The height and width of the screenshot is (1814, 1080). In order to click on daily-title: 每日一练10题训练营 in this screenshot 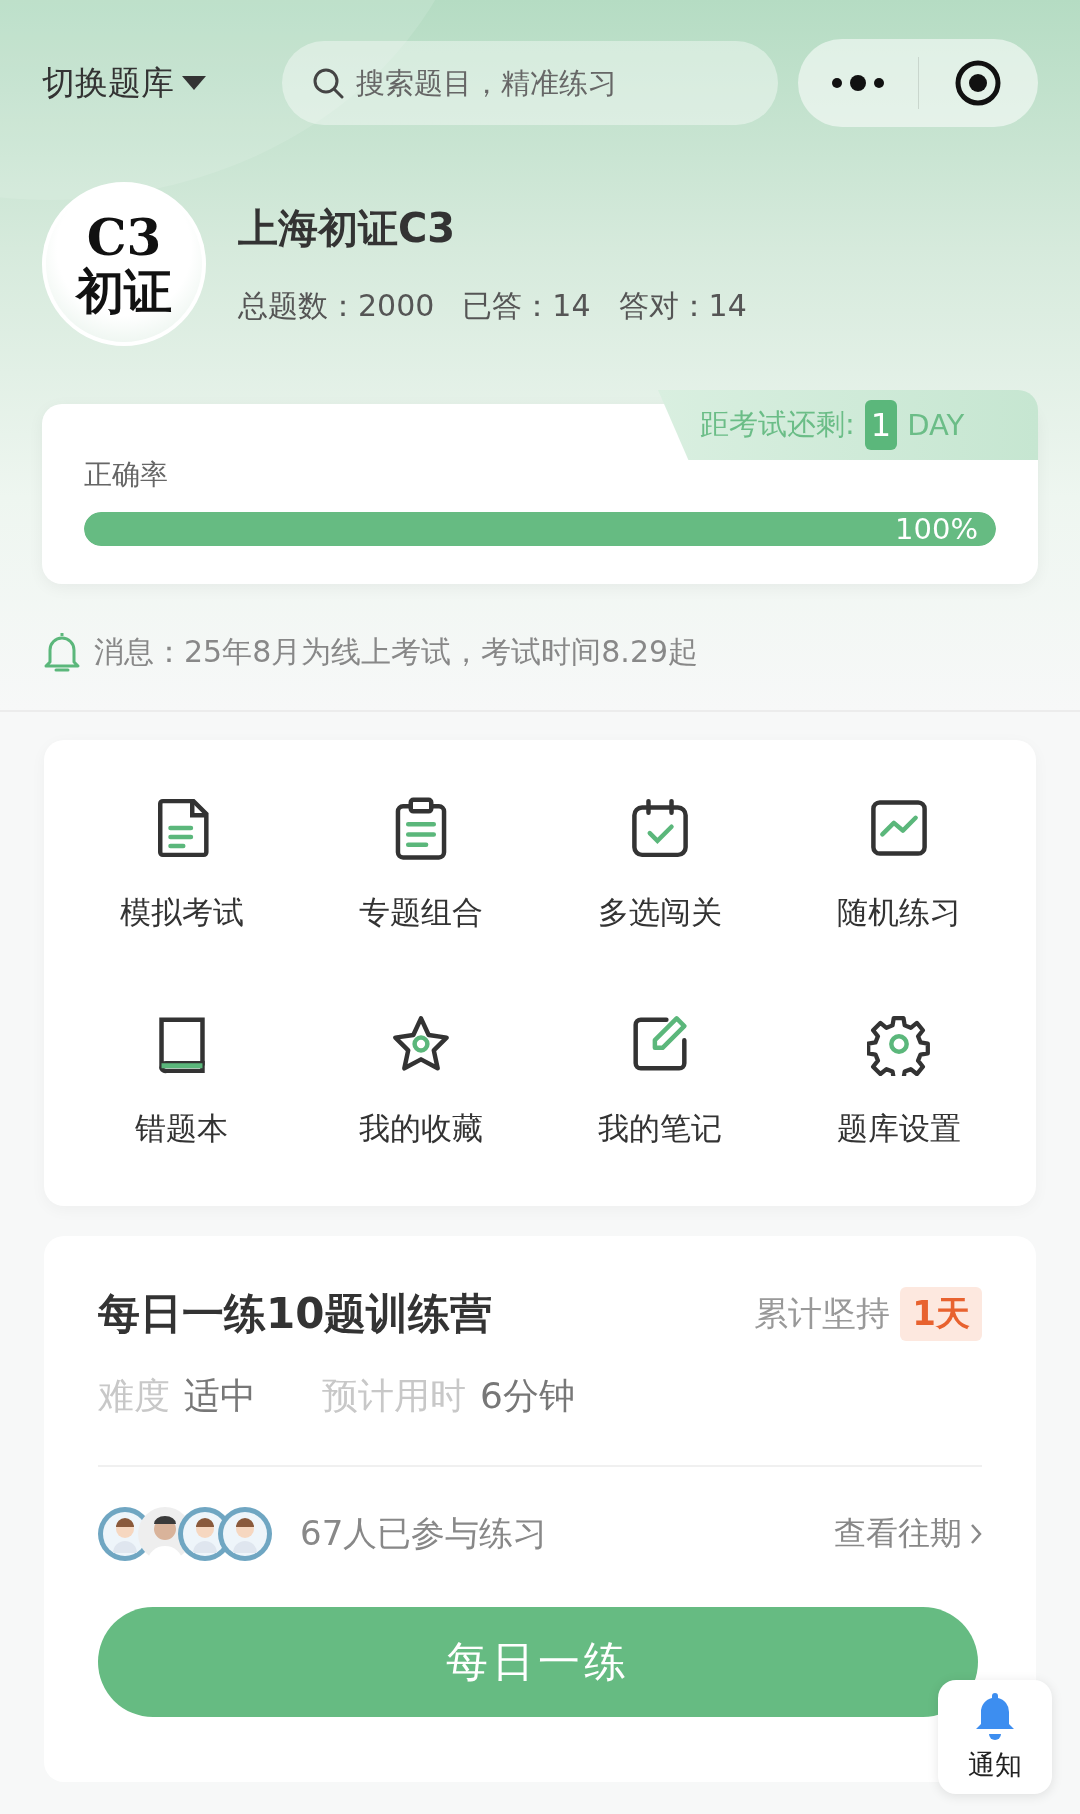, I will do `click(295, 1314)`.